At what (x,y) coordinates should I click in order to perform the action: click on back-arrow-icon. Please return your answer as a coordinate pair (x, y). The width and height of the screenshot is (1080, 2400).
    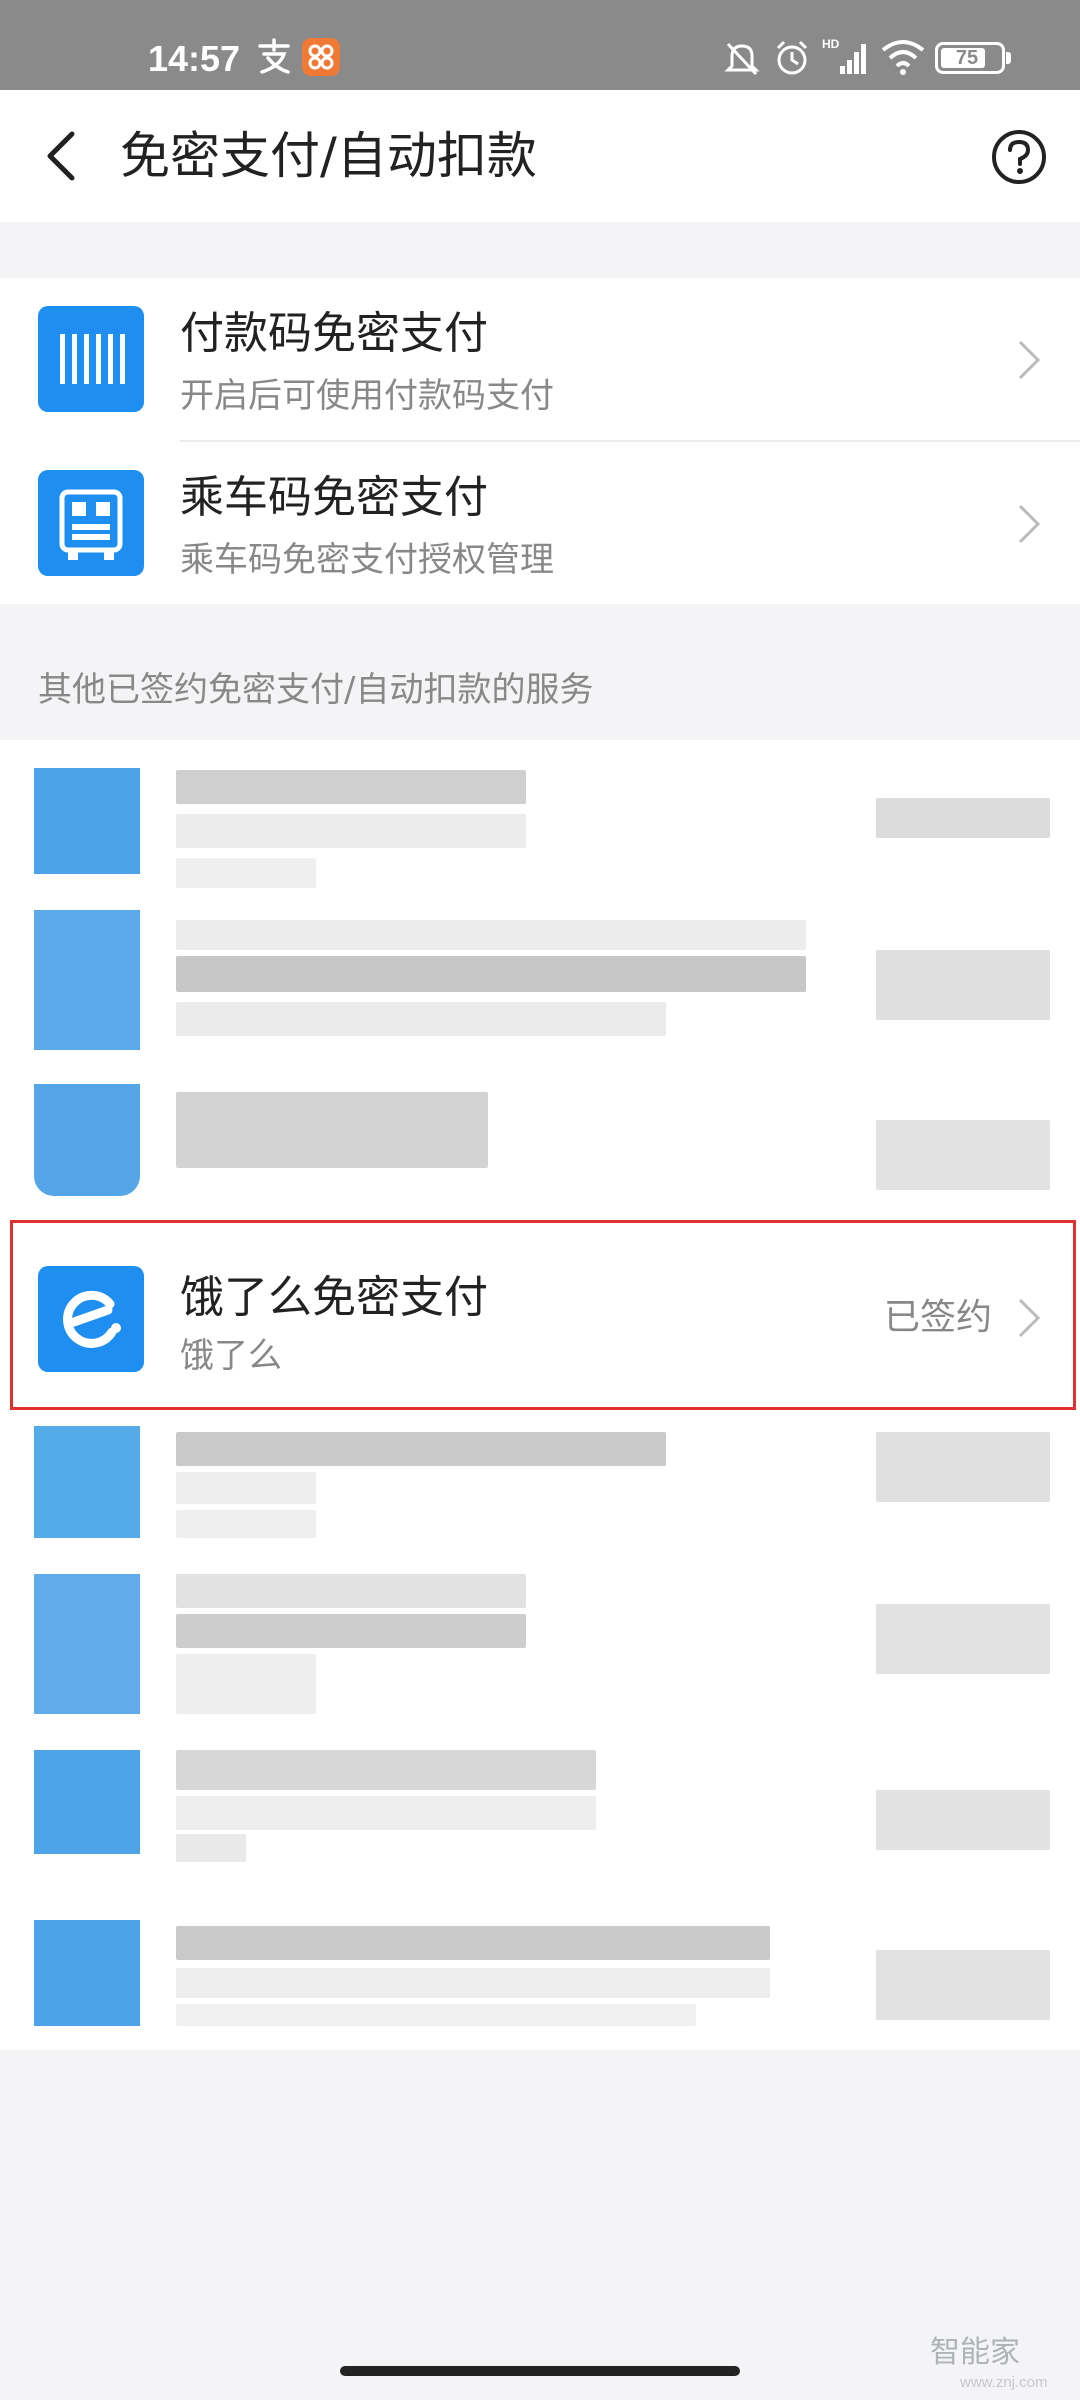
    Looking at the image, I should click on (64, 156).